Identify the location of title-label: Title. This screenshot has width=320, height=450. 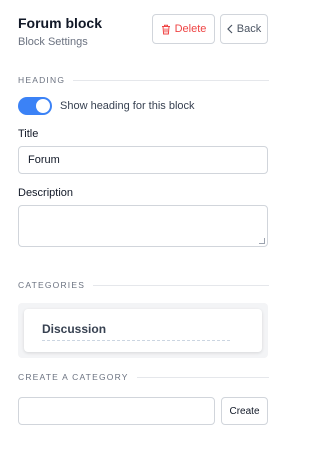
(28, 134).